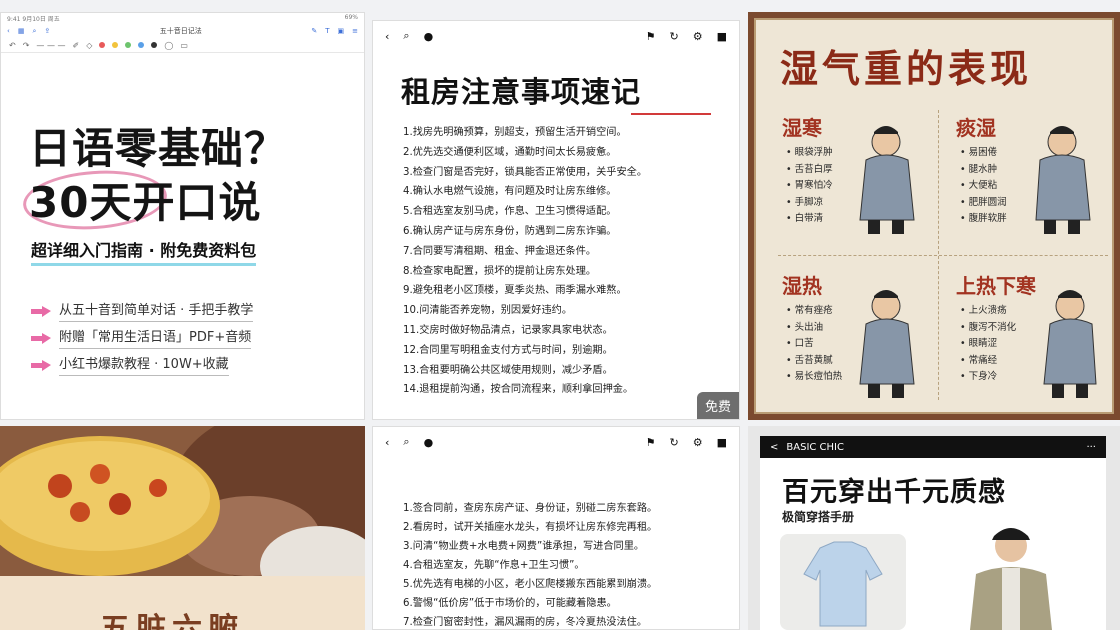  What do you see at coordinates (33, 19) in the screenshot?
I see `status-time: 9:41 9月10日 周五` at bounding box center [33, 19].